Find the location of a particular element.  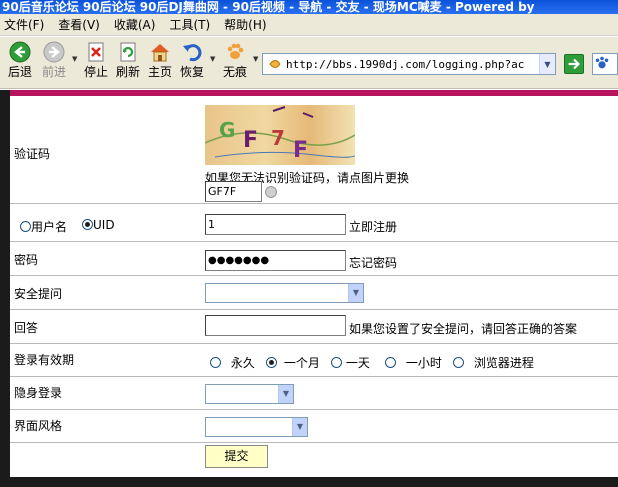

forward-label: 前进 is located at coordinates (53, 72).